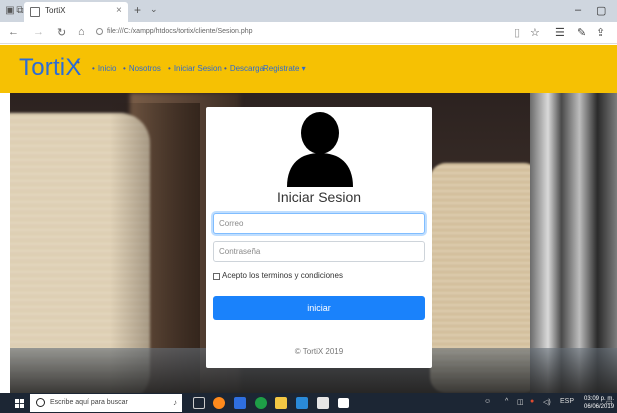 This screenshot has height=413, width=617. What do you see at coordinates (520, 402) in the screenshot?
I see `network-icon: ◫` at bounding box center [520, 402].